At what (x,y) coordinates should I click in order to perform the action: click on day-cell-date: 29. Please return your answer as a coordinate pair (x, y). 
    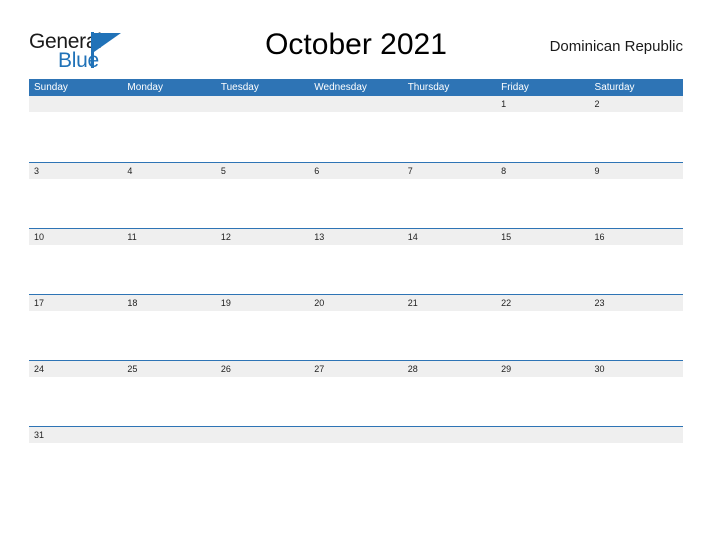
    Looking at the image, I should click on (542, 369).